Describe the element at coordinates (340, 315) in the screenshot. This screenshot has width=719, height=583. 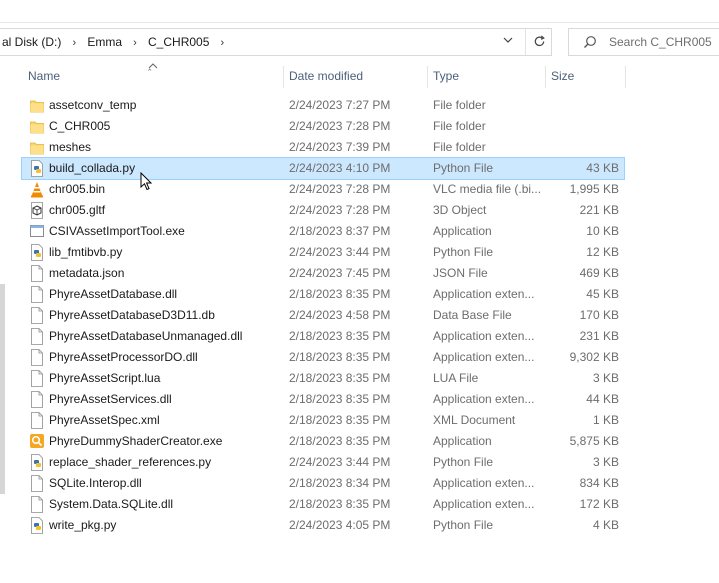
I see `file-date-modified: 2/24/2023 4:58 PM` at that location.